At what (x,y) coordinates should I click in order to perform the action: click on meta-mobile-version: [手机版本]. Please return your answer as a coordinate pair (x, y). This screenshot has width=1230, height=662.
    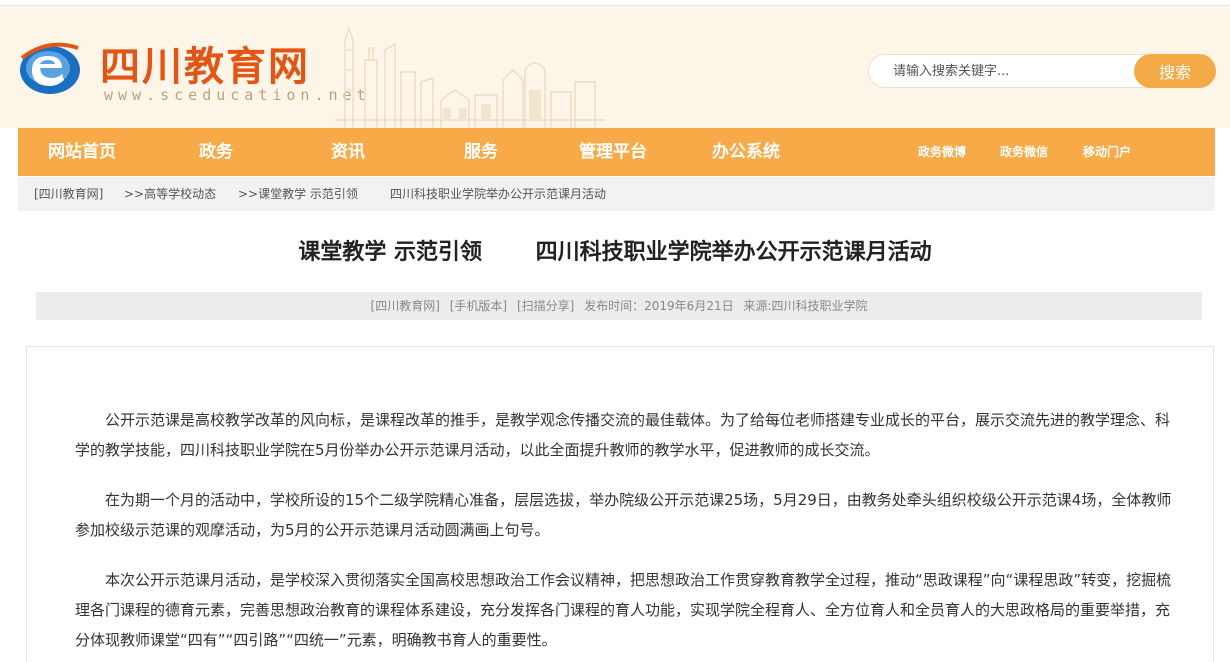
    Looking at the image, I should click on (478, 306).